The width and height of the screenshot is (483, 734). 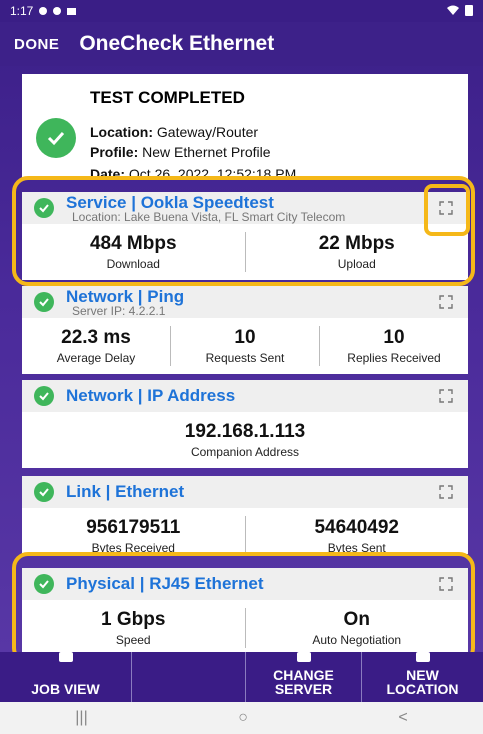 I want to click on bottom-toolbar: JOB VIEW CHANGE SERVER NEW LOCATION, so click(x=241, y=677).